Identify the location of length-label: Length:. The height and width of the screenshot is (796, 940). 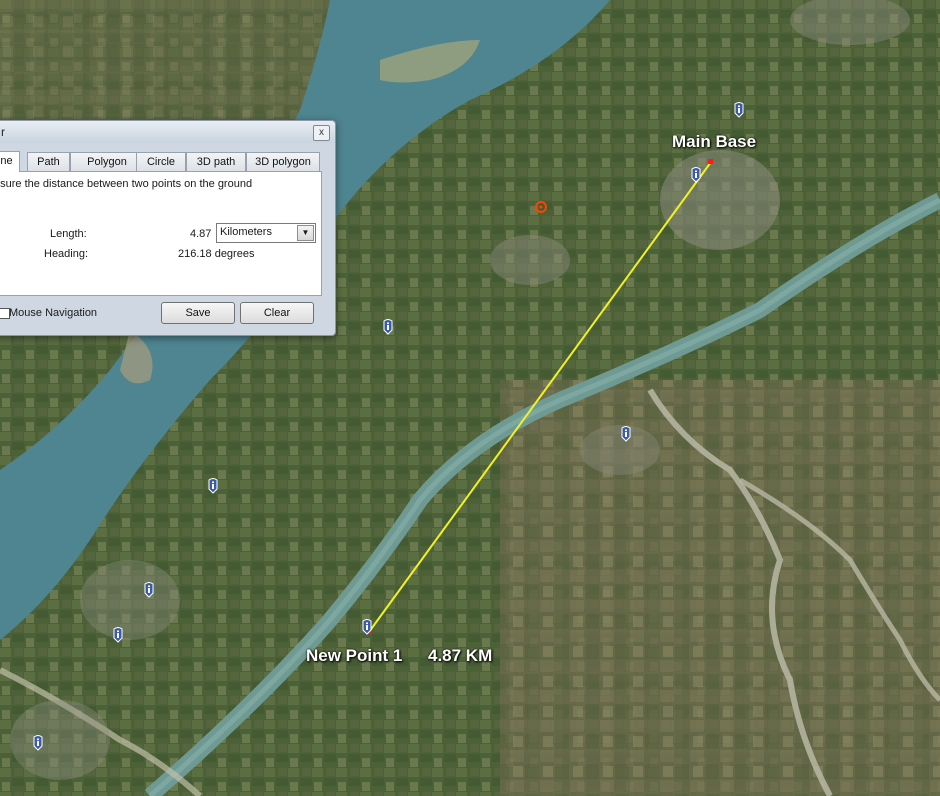
(68, 234).